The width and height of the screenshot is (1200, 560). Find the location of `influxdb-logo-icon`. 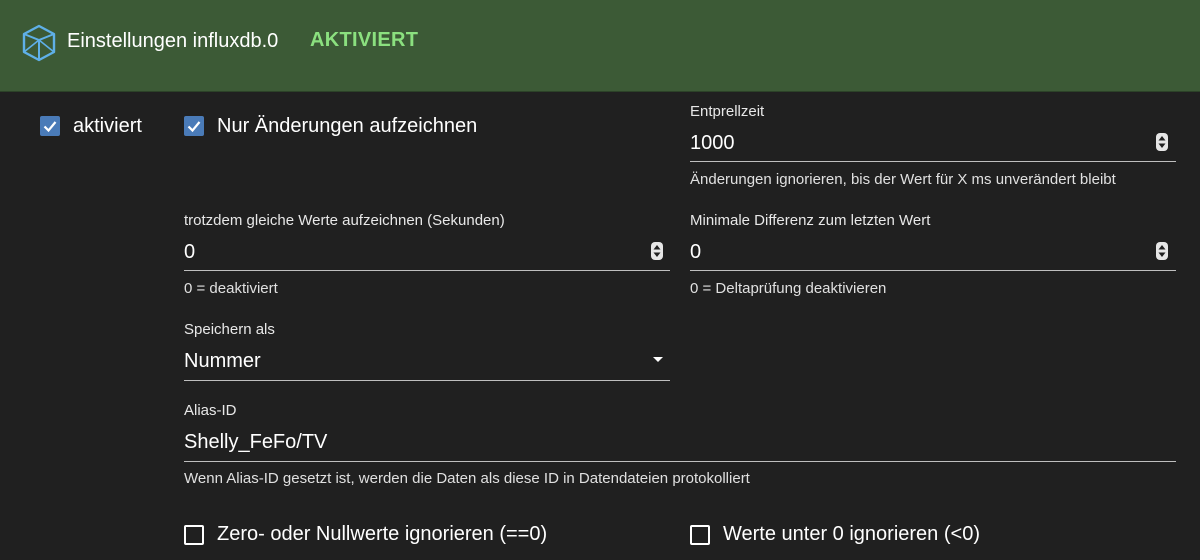

influxdb-logo-icon is located at coordinates (39, 43).